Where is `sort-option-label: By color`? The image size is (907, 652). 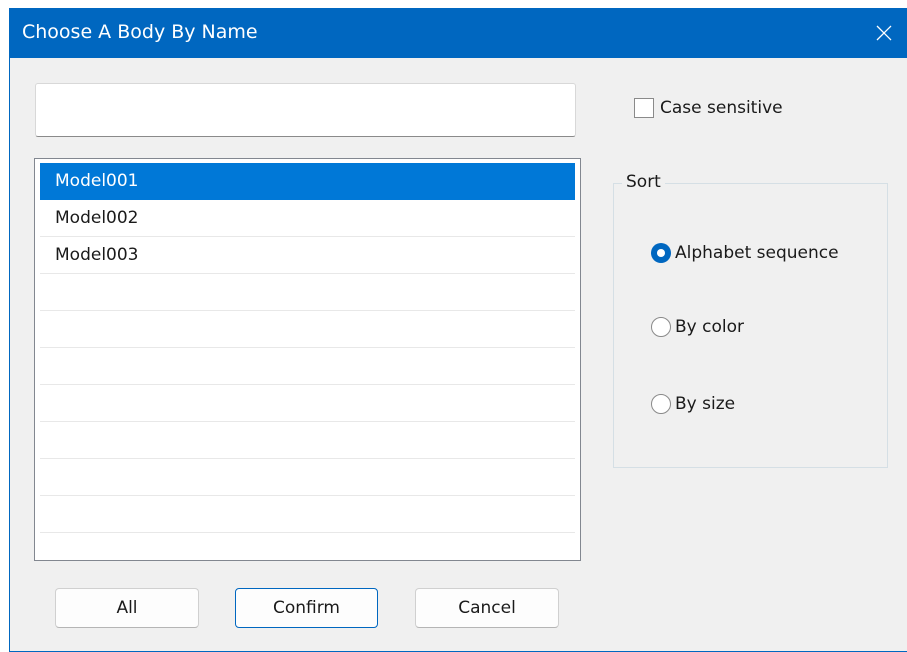 sort-option-label: By color is located at coordinates (709, 327).